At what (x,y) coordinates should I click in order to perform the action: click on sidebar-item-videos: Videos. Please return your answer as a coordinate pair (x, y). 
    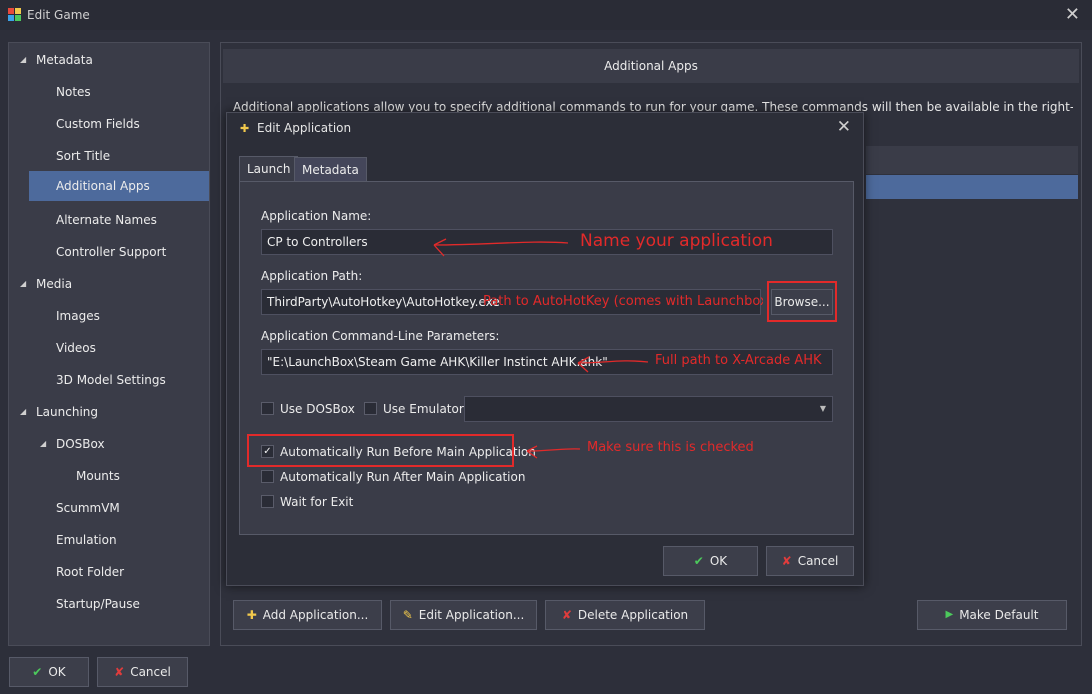
    Looking at the image, I should click on (109, 348).